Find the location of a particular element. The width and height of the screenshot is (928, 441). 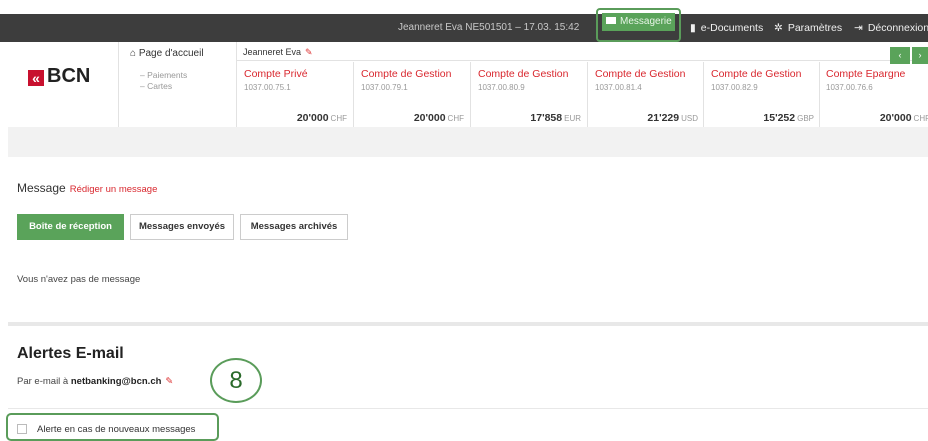

edocuments-label: e-Documents is located at coordinates (732, 28).